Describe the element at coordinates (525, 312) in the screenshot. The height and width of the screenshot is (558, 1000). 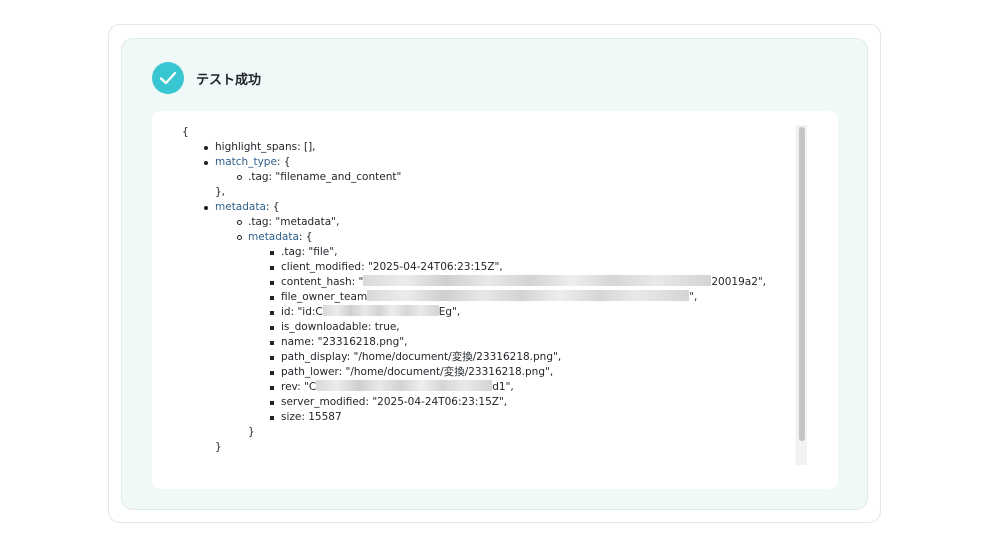
I see `field-id: id: "id:C Eg",` at that location.